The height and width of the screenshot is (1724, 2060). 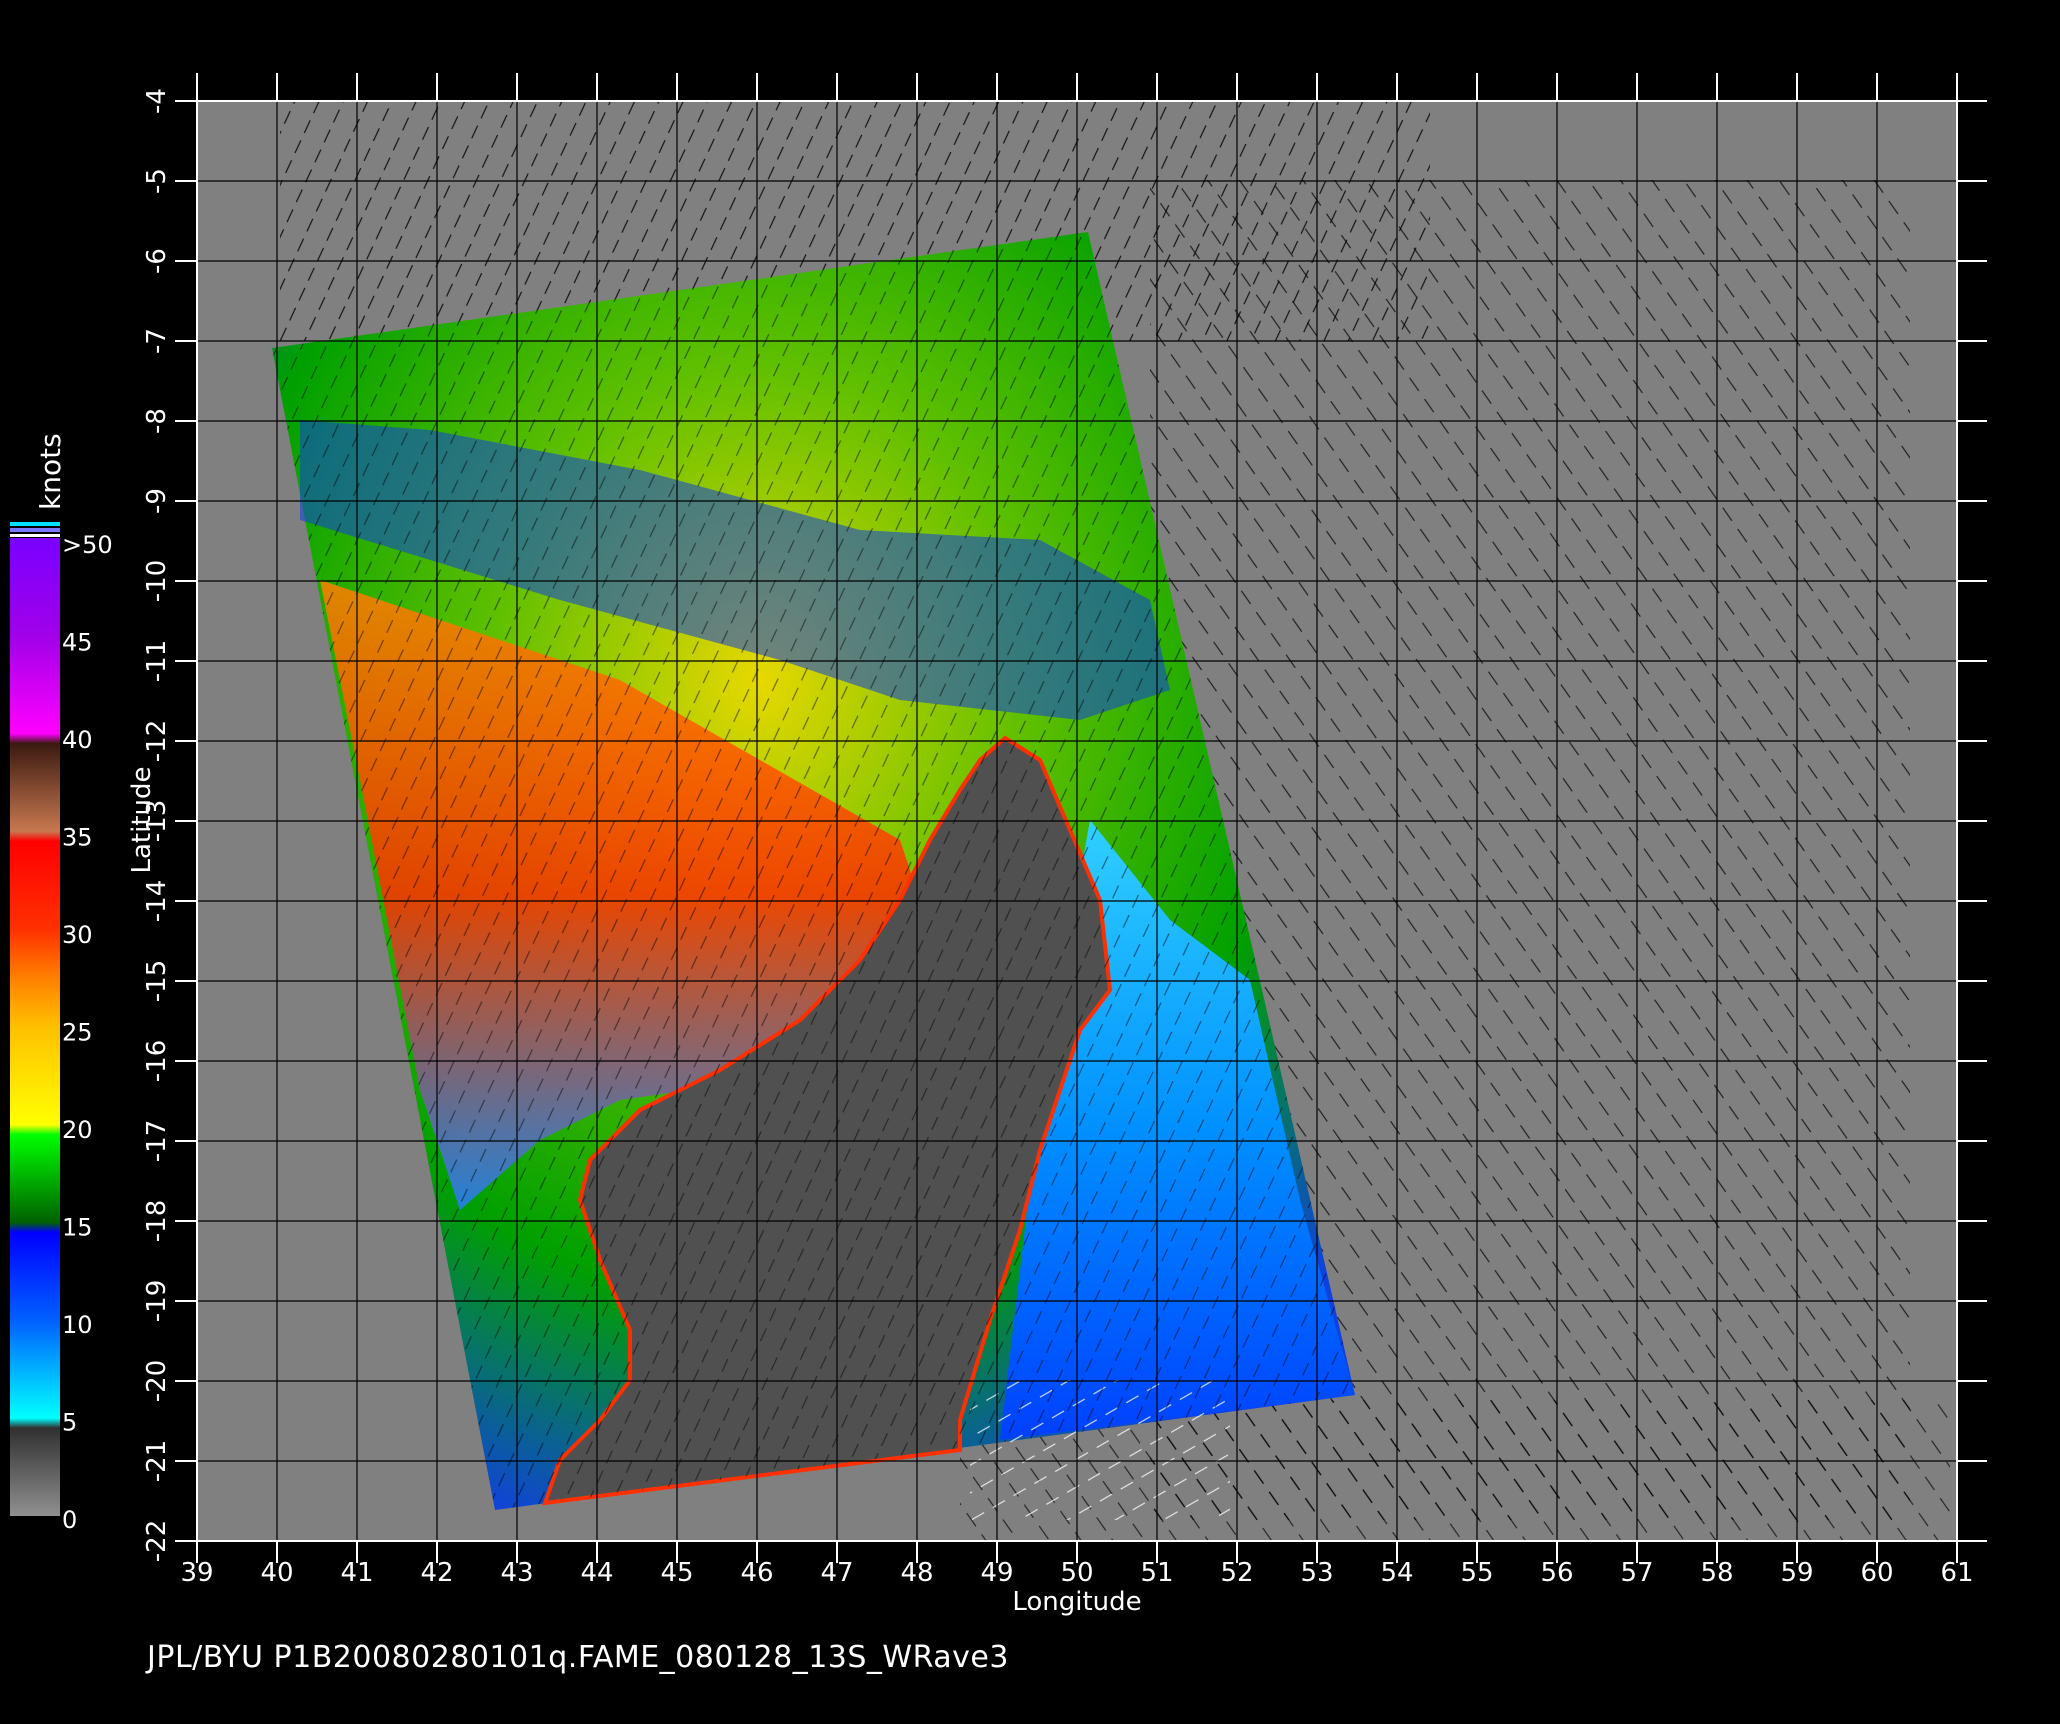 I want to click on y-tick-label: -9, so click(x=157, y=501).